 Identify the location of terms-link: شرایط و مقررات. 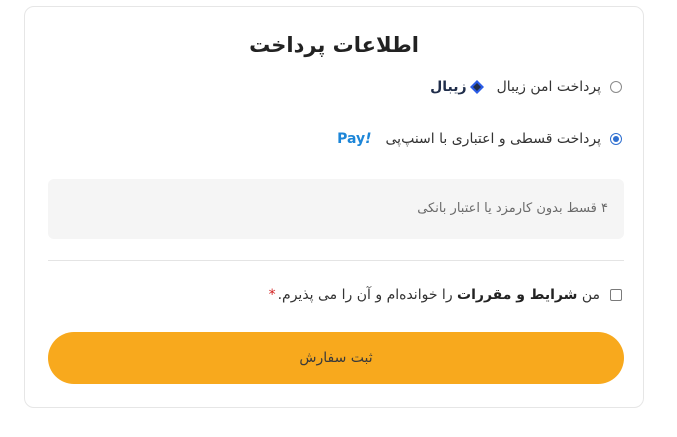
(517, 295).